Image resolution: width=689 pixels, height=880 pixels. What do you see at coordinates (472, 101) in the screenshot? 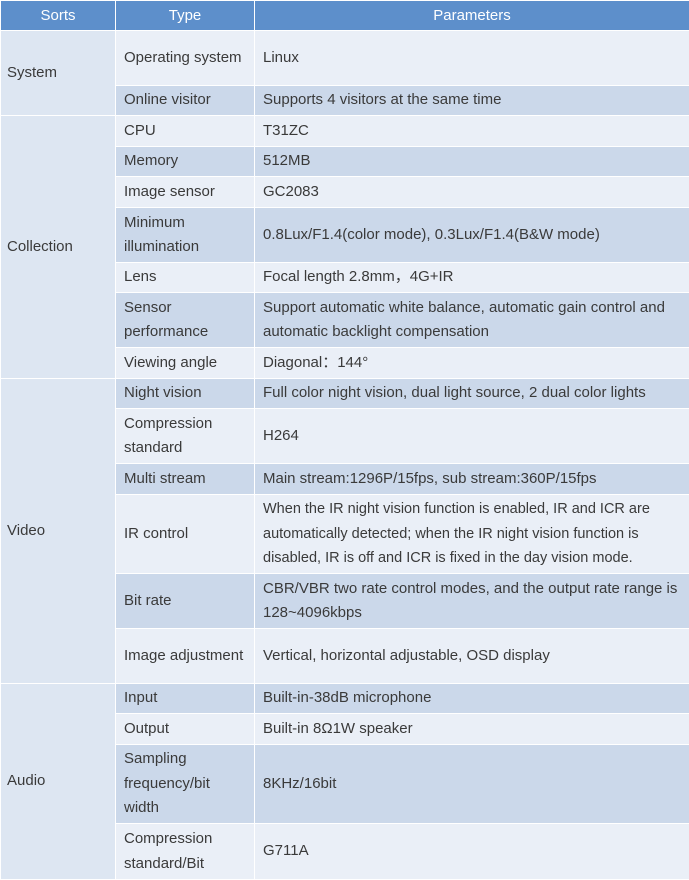
I see `value-cell: Supports 4 visitors at the same time` at bounding box center [472, 101].